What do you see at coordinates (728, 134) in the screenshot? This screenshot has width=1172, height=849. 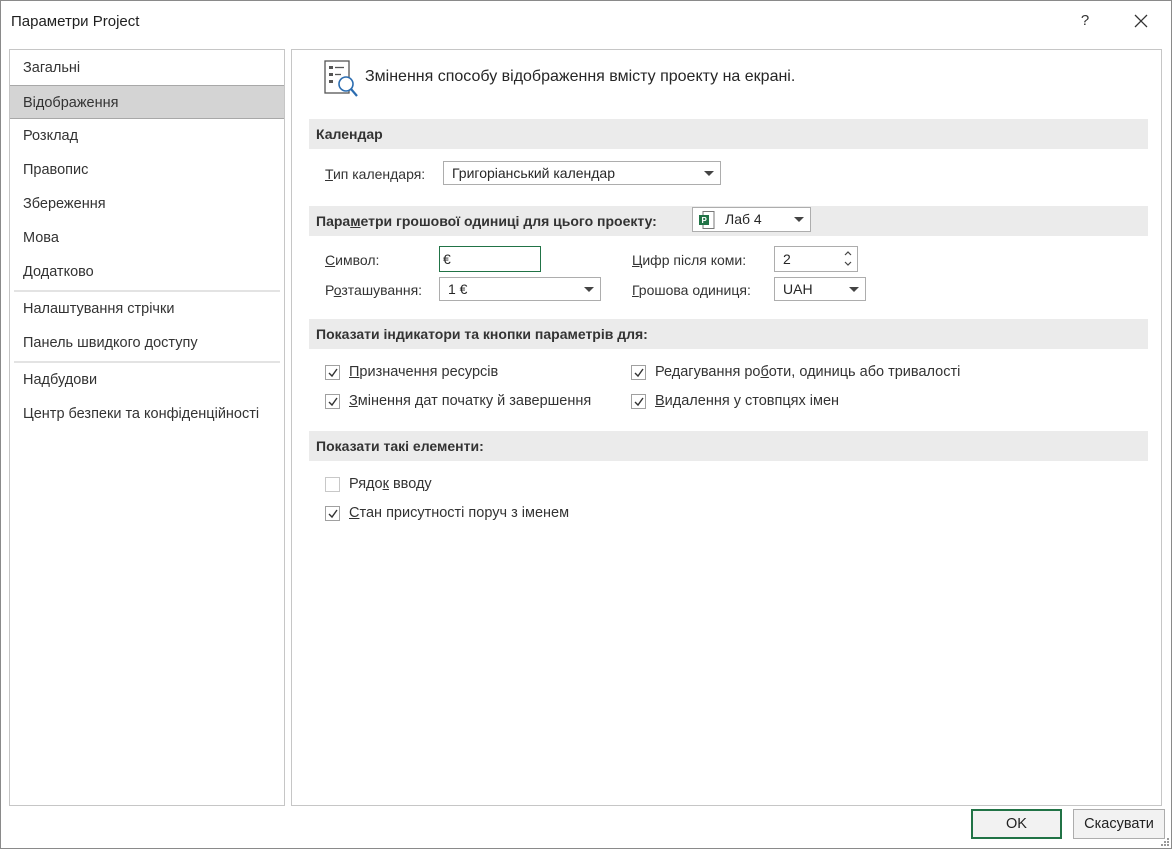 I see `section-calendar: Календар` at bounding box center [728, 134].